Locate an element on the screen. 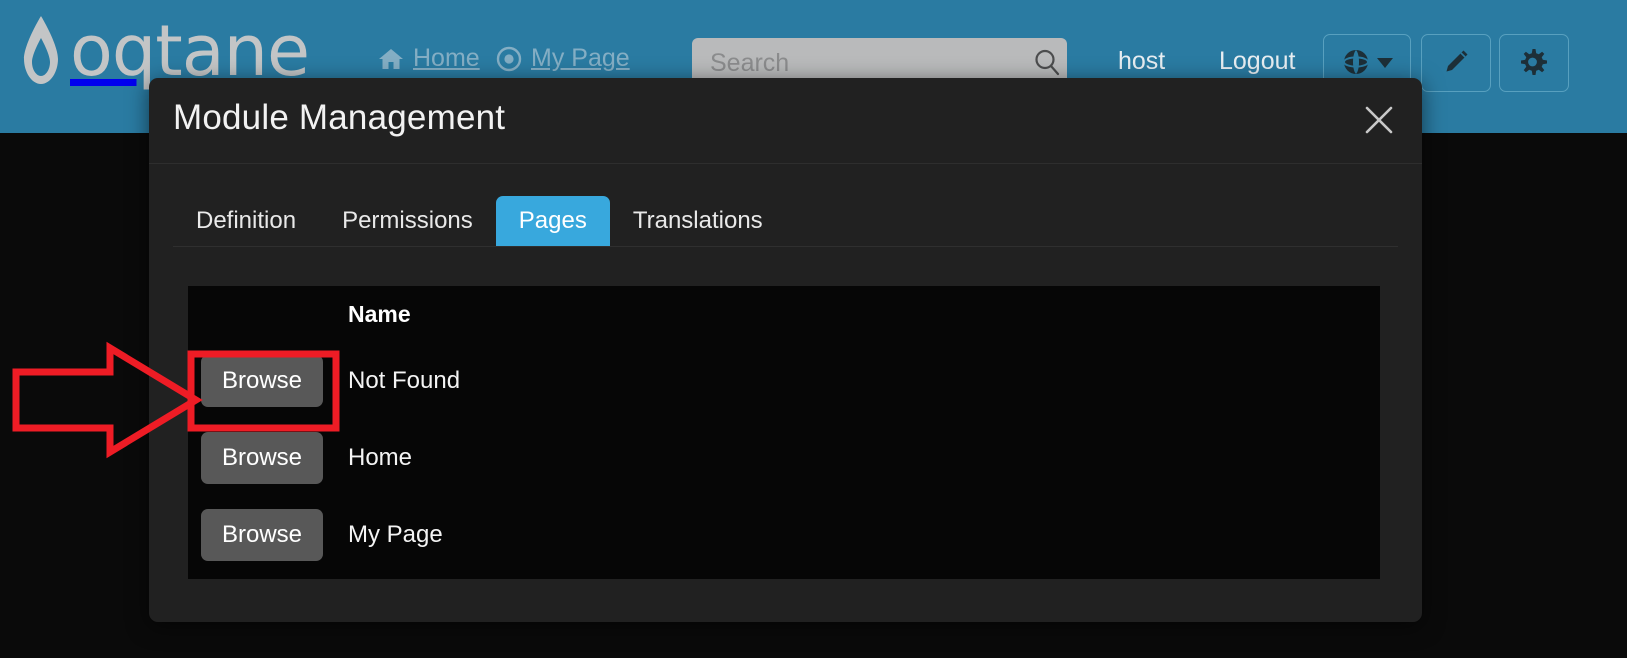 The width and height of the screenshot is (1627, 658). user-account-link: host is located at coordinates (1141, 61).